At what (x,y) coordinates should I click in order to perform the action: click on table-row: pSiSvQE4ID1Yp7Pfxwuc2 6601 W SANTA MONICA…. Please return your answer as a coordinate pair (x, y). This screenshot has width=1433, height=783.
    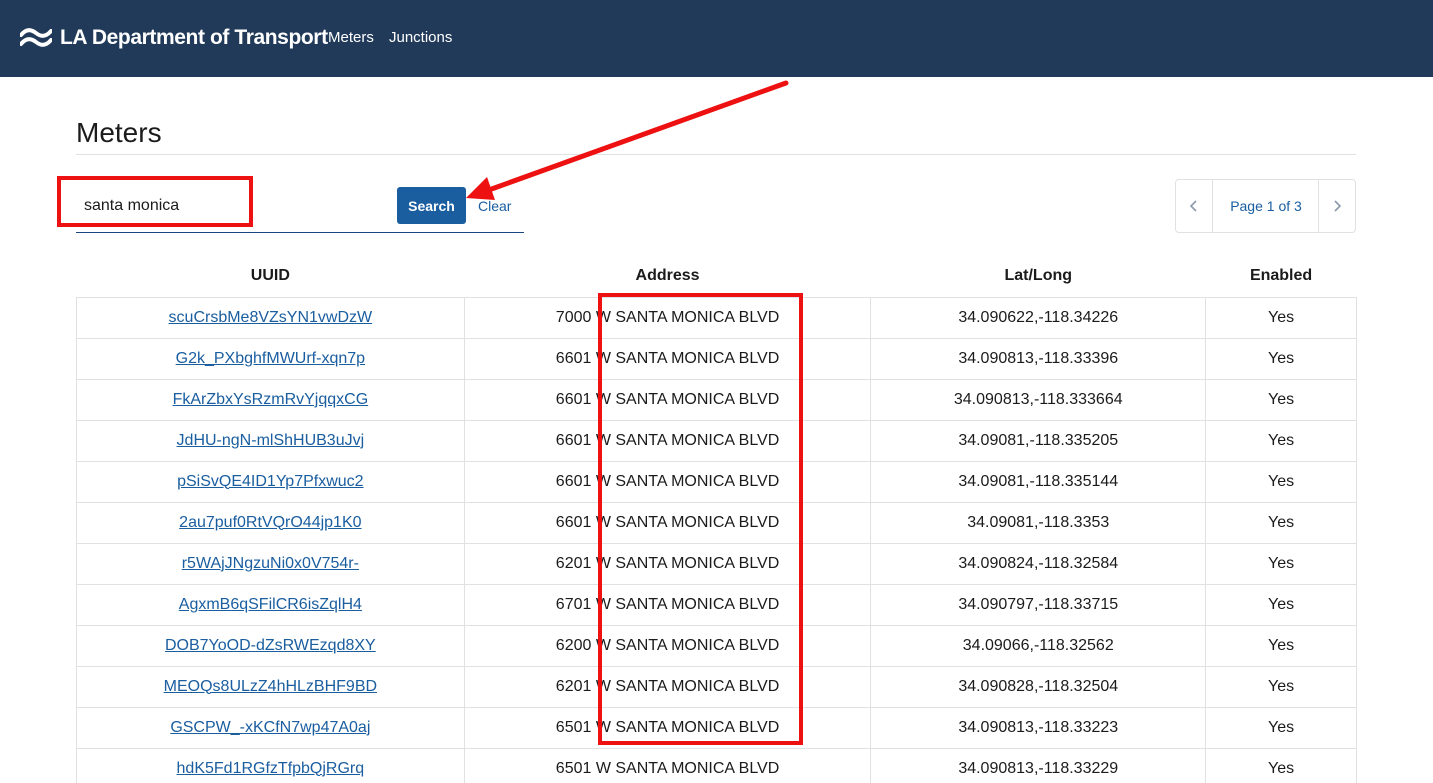
    Looking at the image, I should click on (716, 481).